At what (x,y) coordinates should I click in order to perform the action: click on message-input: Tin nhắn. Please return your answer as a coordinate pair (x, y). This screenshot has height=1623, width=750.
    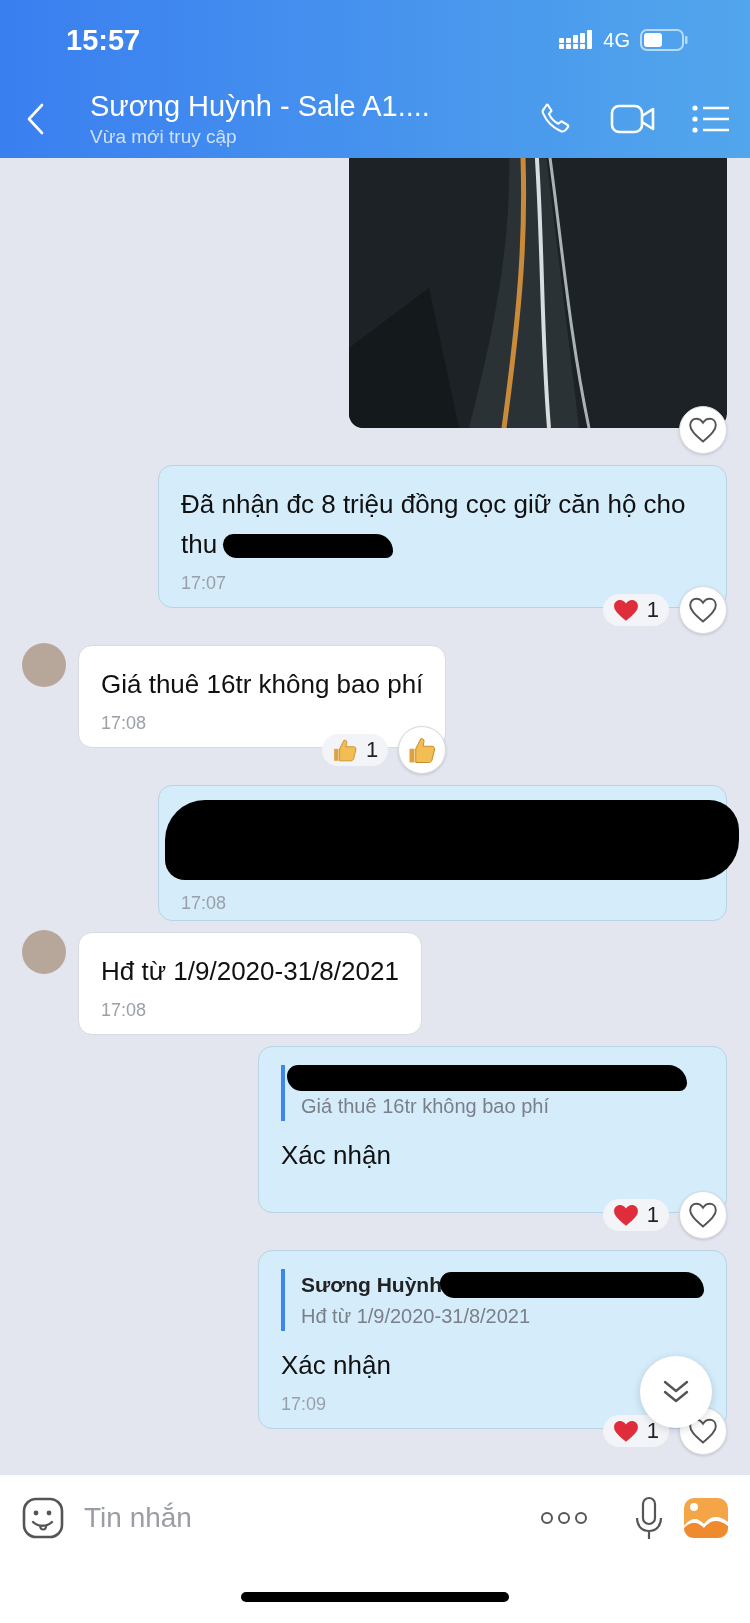
    Looking at the image, I should click on (302, 1517).